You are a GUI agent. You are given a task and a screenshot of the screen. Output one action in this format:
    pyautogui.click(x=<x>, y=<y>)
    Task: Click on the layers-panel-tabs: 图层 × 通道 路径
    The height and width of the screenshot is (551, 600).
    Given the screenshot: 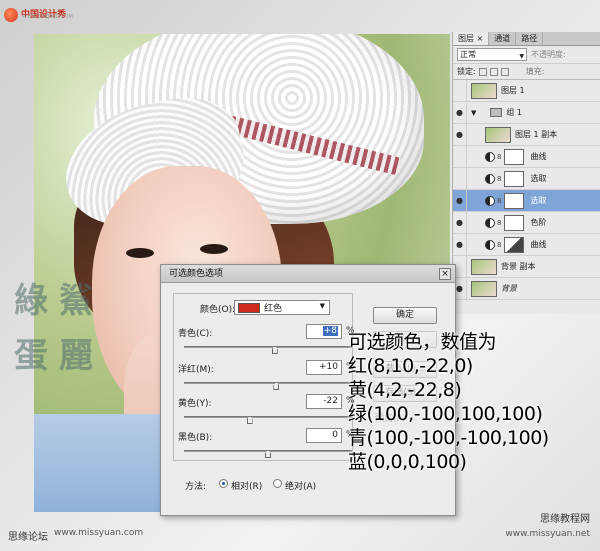 What is the action you would take?
    pyautogui.click(x=526, y=39)
    